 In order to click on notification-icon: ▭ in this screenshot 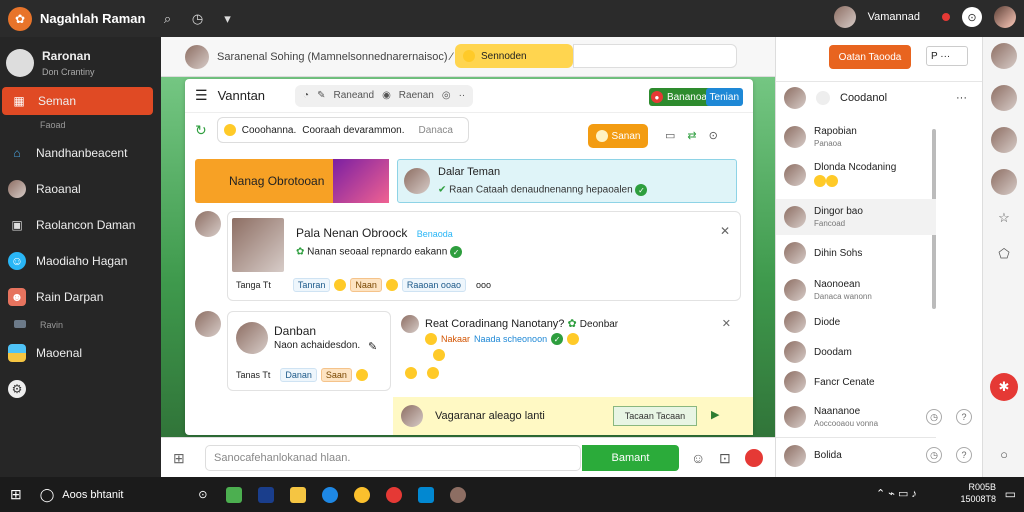, I will do `click(1010, 494)`.